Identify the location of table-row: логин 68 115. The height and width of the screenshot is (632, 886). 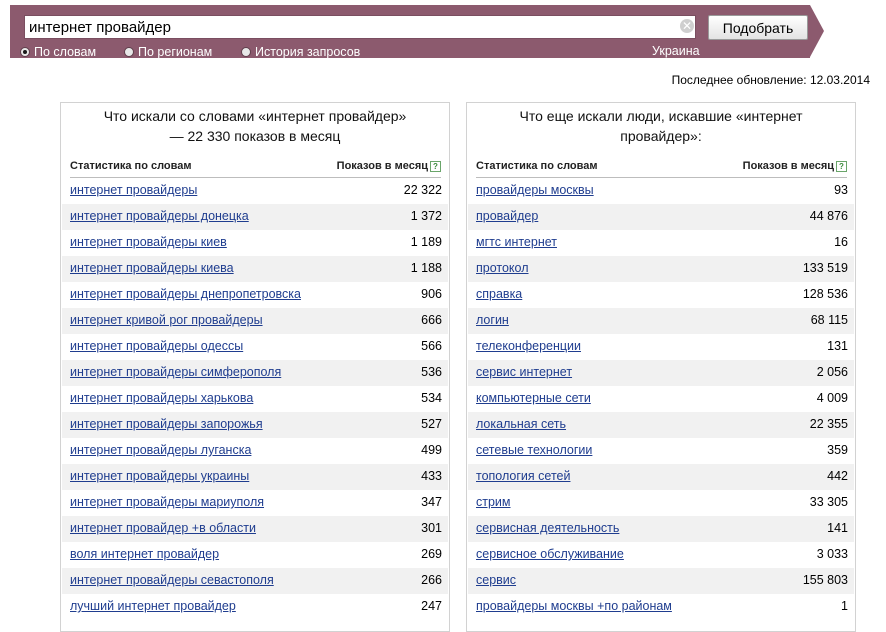
(661, 321).